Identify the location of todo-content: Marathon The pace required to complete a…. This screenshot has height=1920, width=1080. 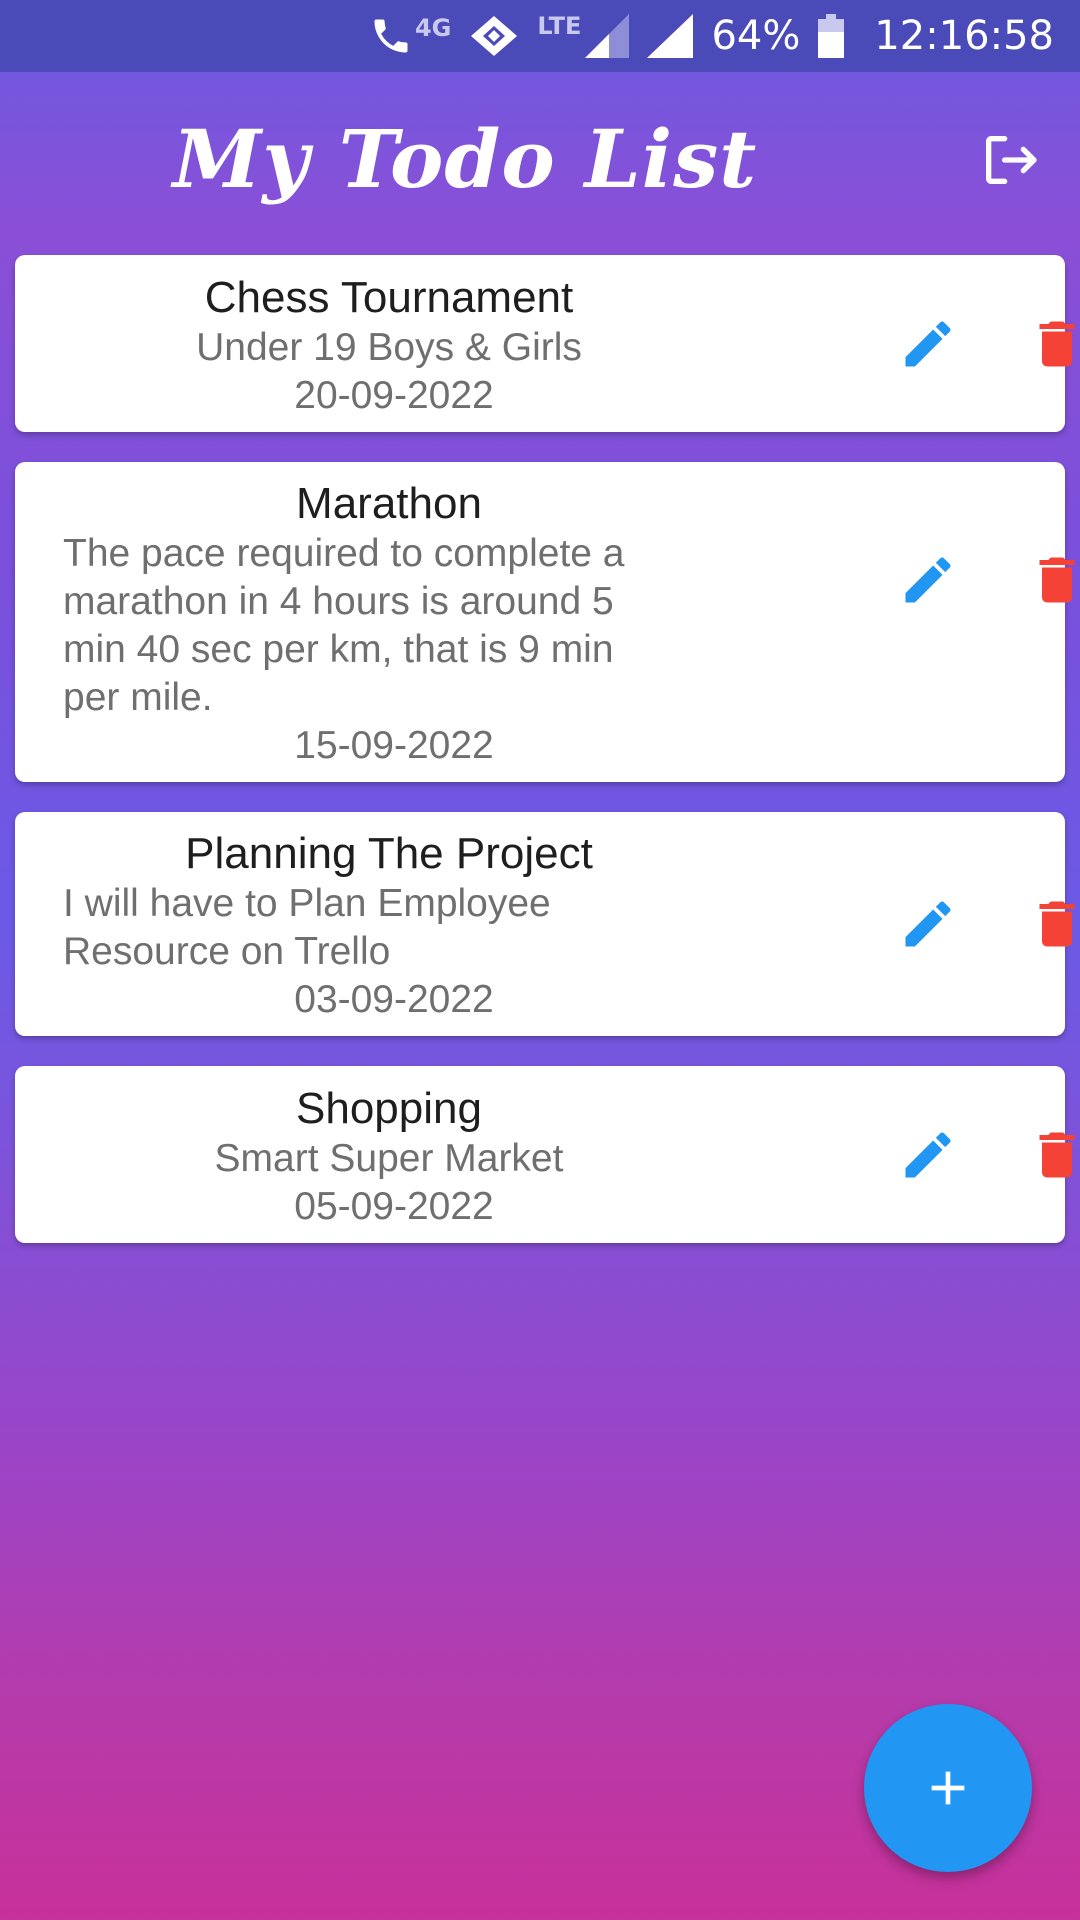
(365, 622).